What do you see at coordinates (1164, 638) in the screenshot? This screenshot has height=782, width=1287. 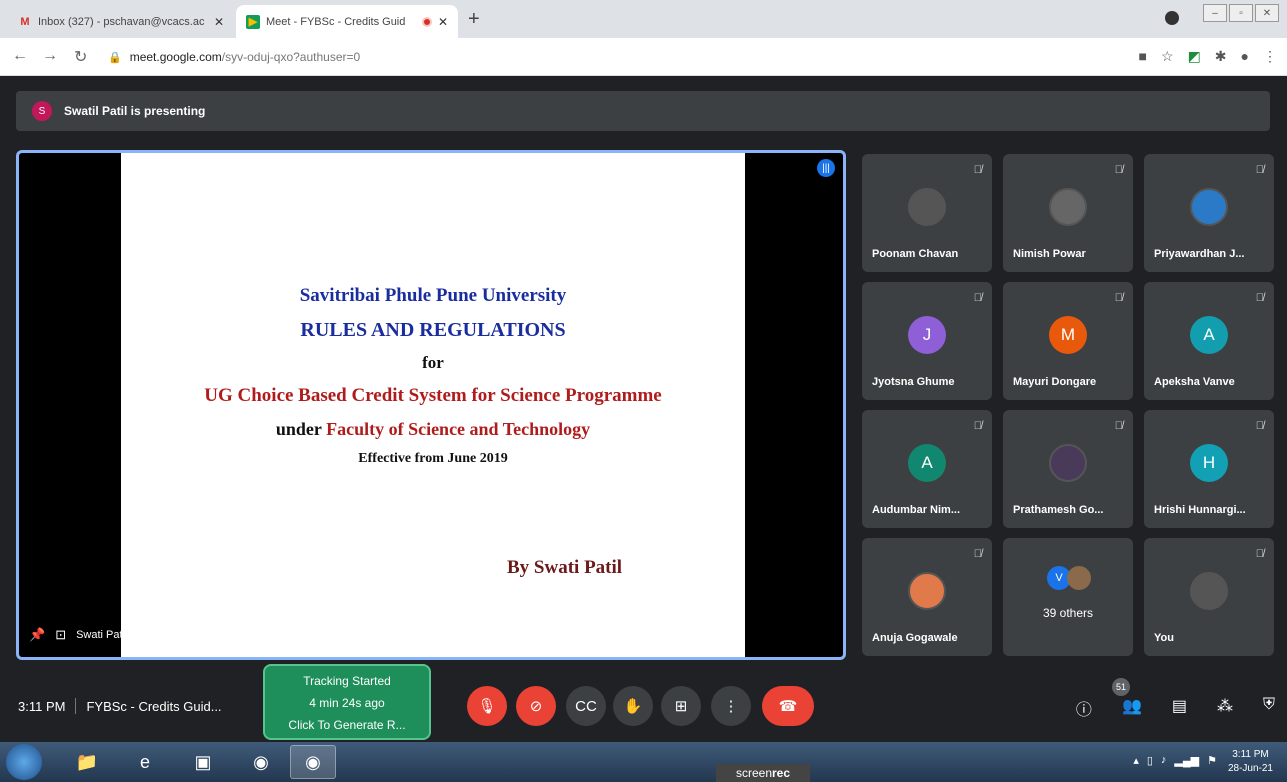 I see `participant-name: You` at bounding box center [1164, 638].